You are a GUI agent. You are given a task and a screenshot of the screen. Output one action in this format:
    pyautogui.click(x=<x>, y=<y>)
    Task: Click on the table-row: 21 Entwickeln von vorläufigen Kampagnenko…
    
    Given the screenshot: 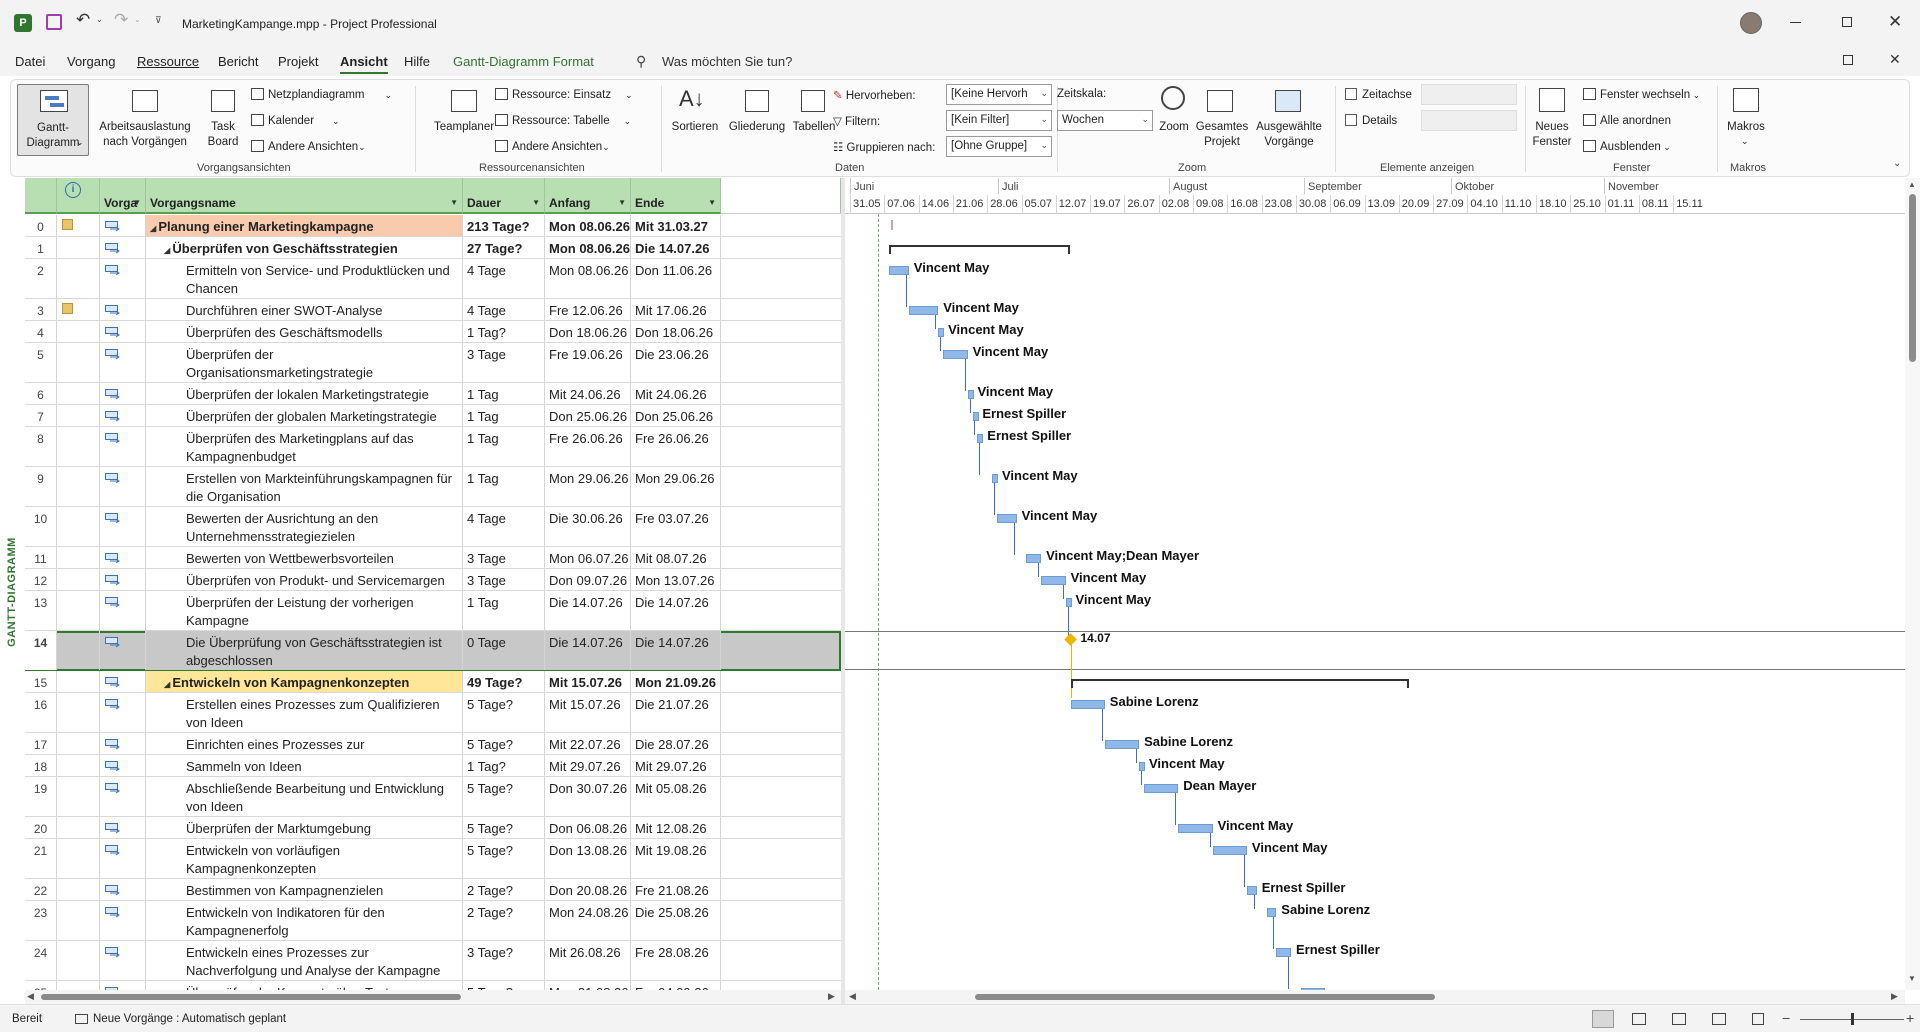 What is the action you would take?
    pyautogui.click(x=433, y=859)
    